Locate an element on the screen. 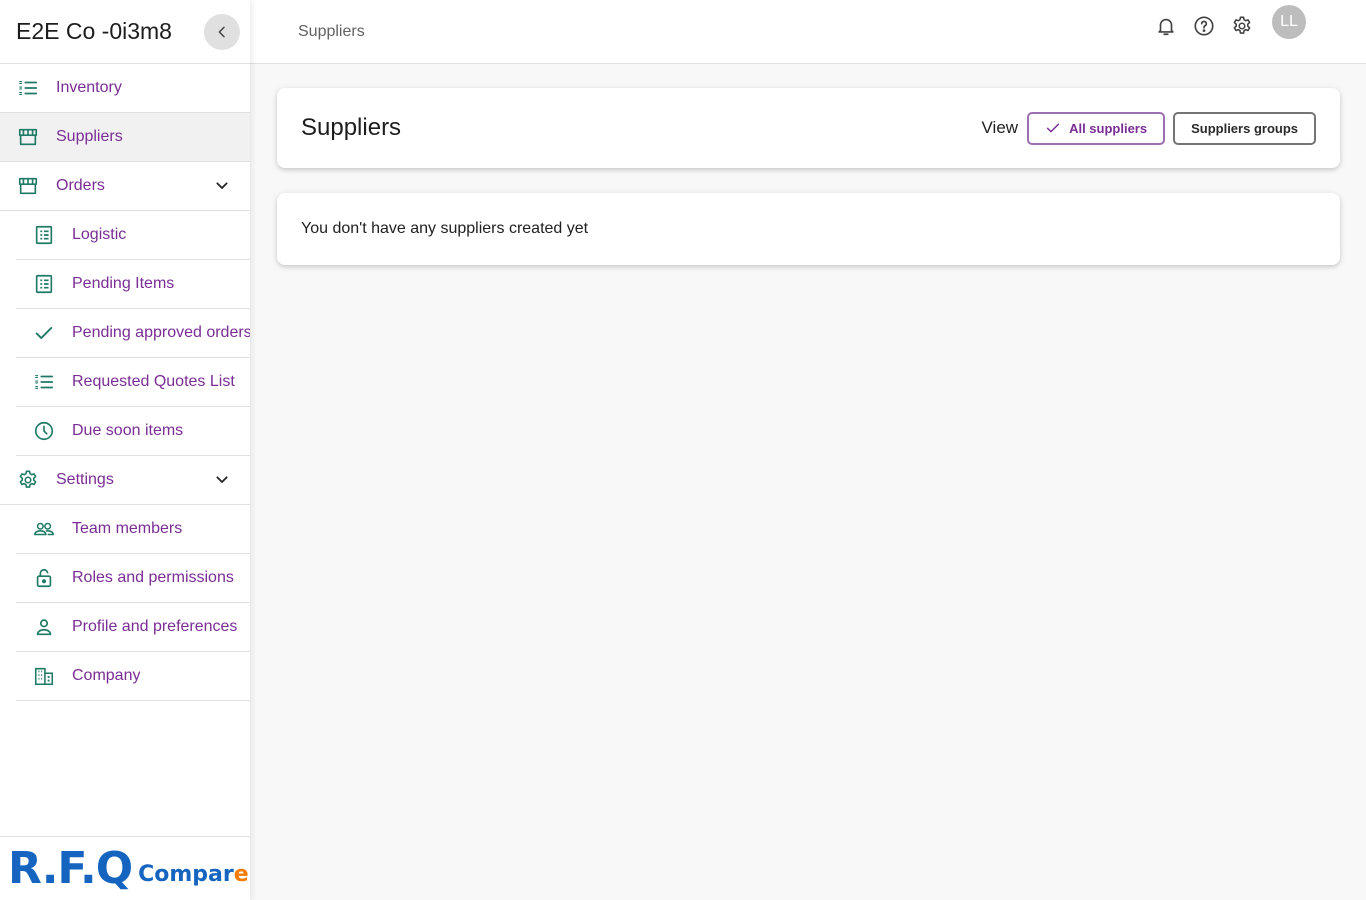 The image size is (1366, 900). sidebar-item-label: Logistic is located at coordinates (99, 234).